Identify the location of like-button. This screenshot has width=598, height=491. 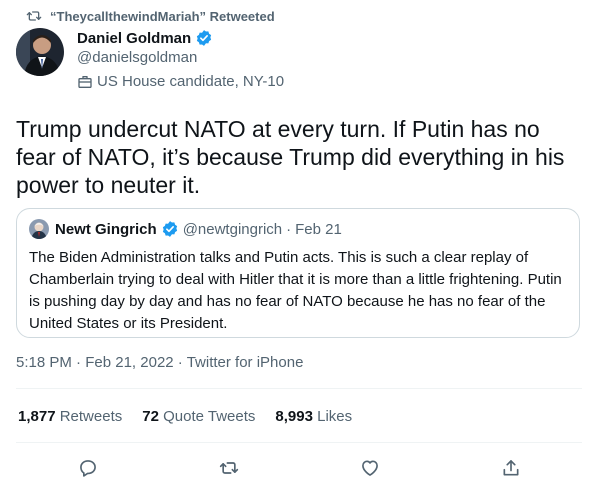
(370, 468).